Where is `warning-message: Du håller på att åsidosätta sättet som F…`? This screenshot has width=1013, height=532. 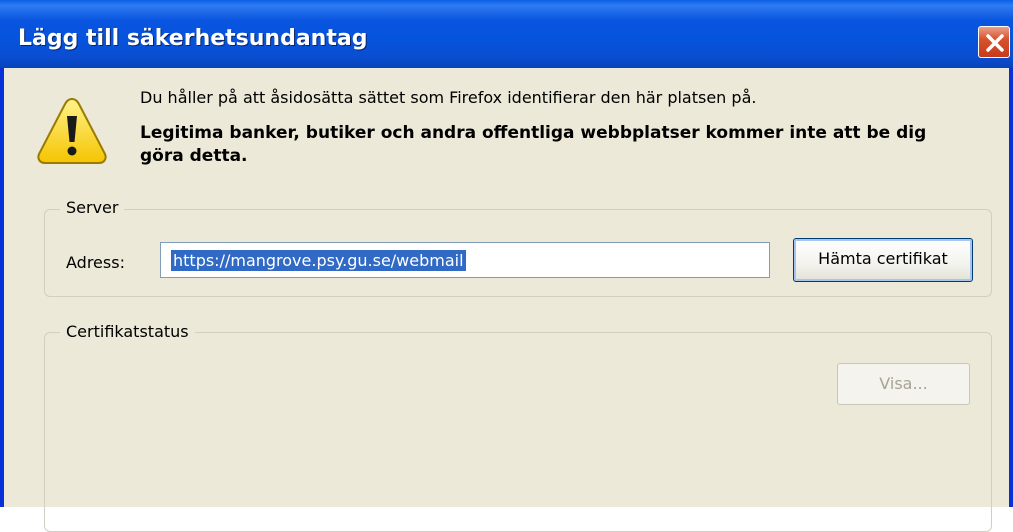 warning-message: Du håller på att åsidosätta sättet som F… is located at coordinates (448, 97).